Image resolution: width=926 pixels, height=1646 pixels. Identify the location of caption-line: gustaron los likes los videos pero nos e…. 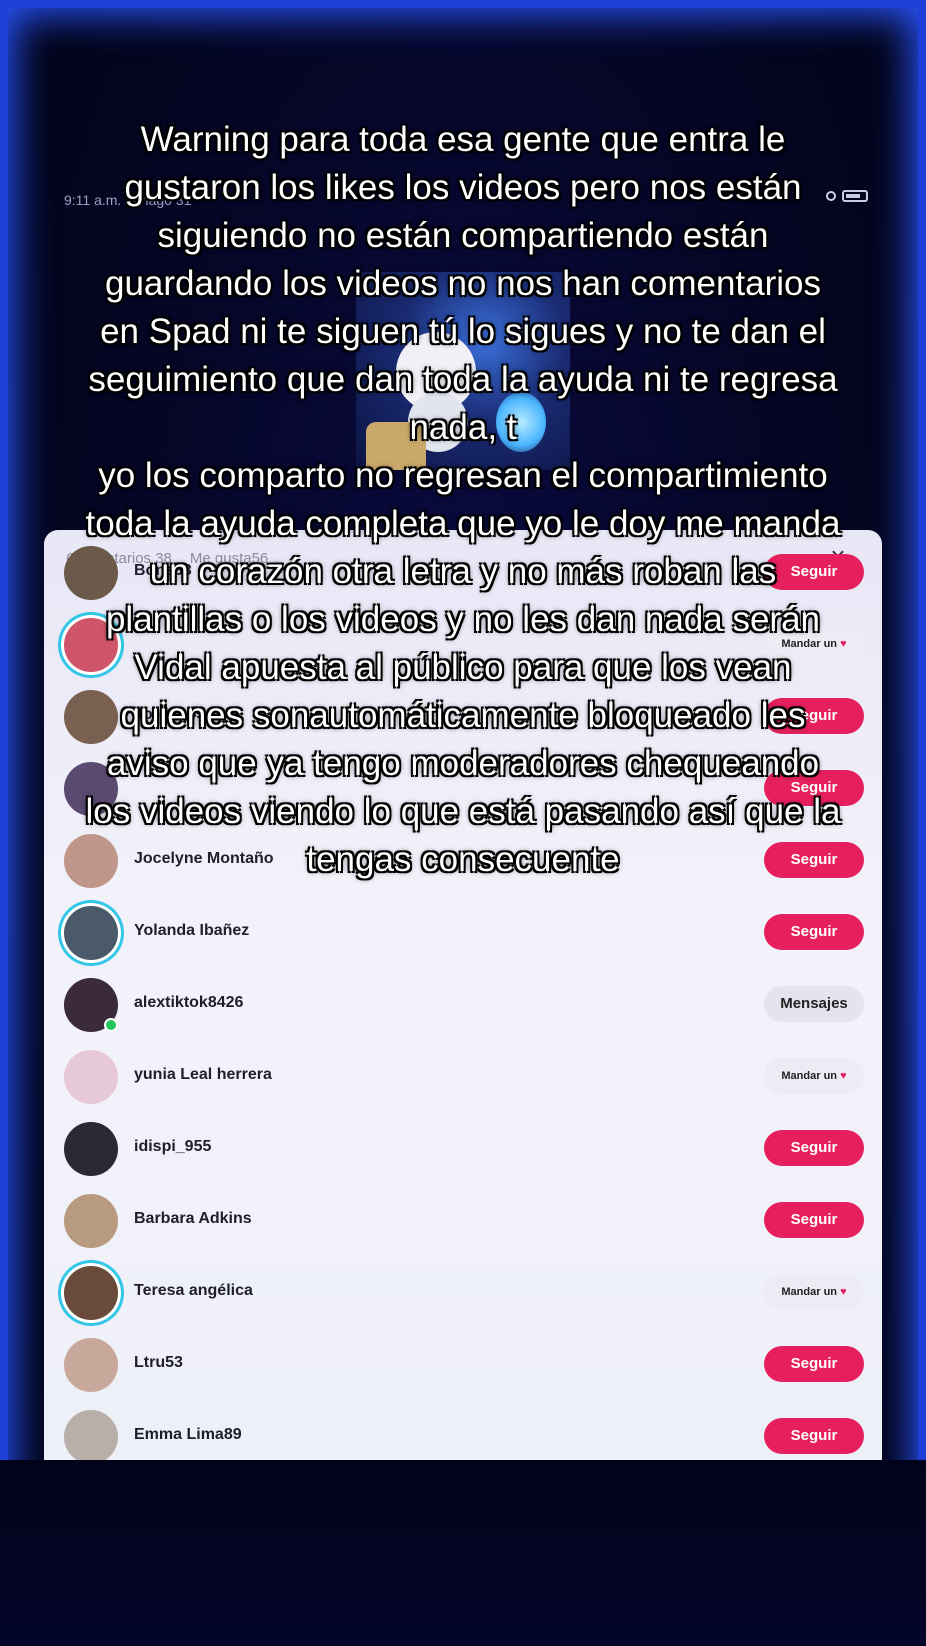
(463, 187).